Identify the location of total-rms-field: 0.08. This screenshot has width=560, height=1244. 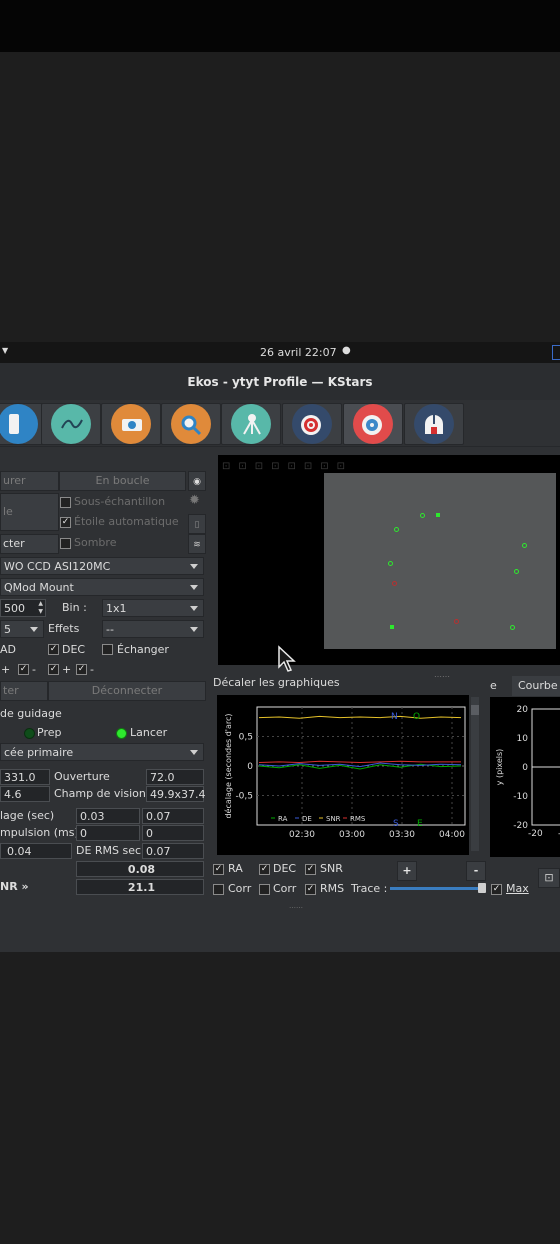
(140, 869).